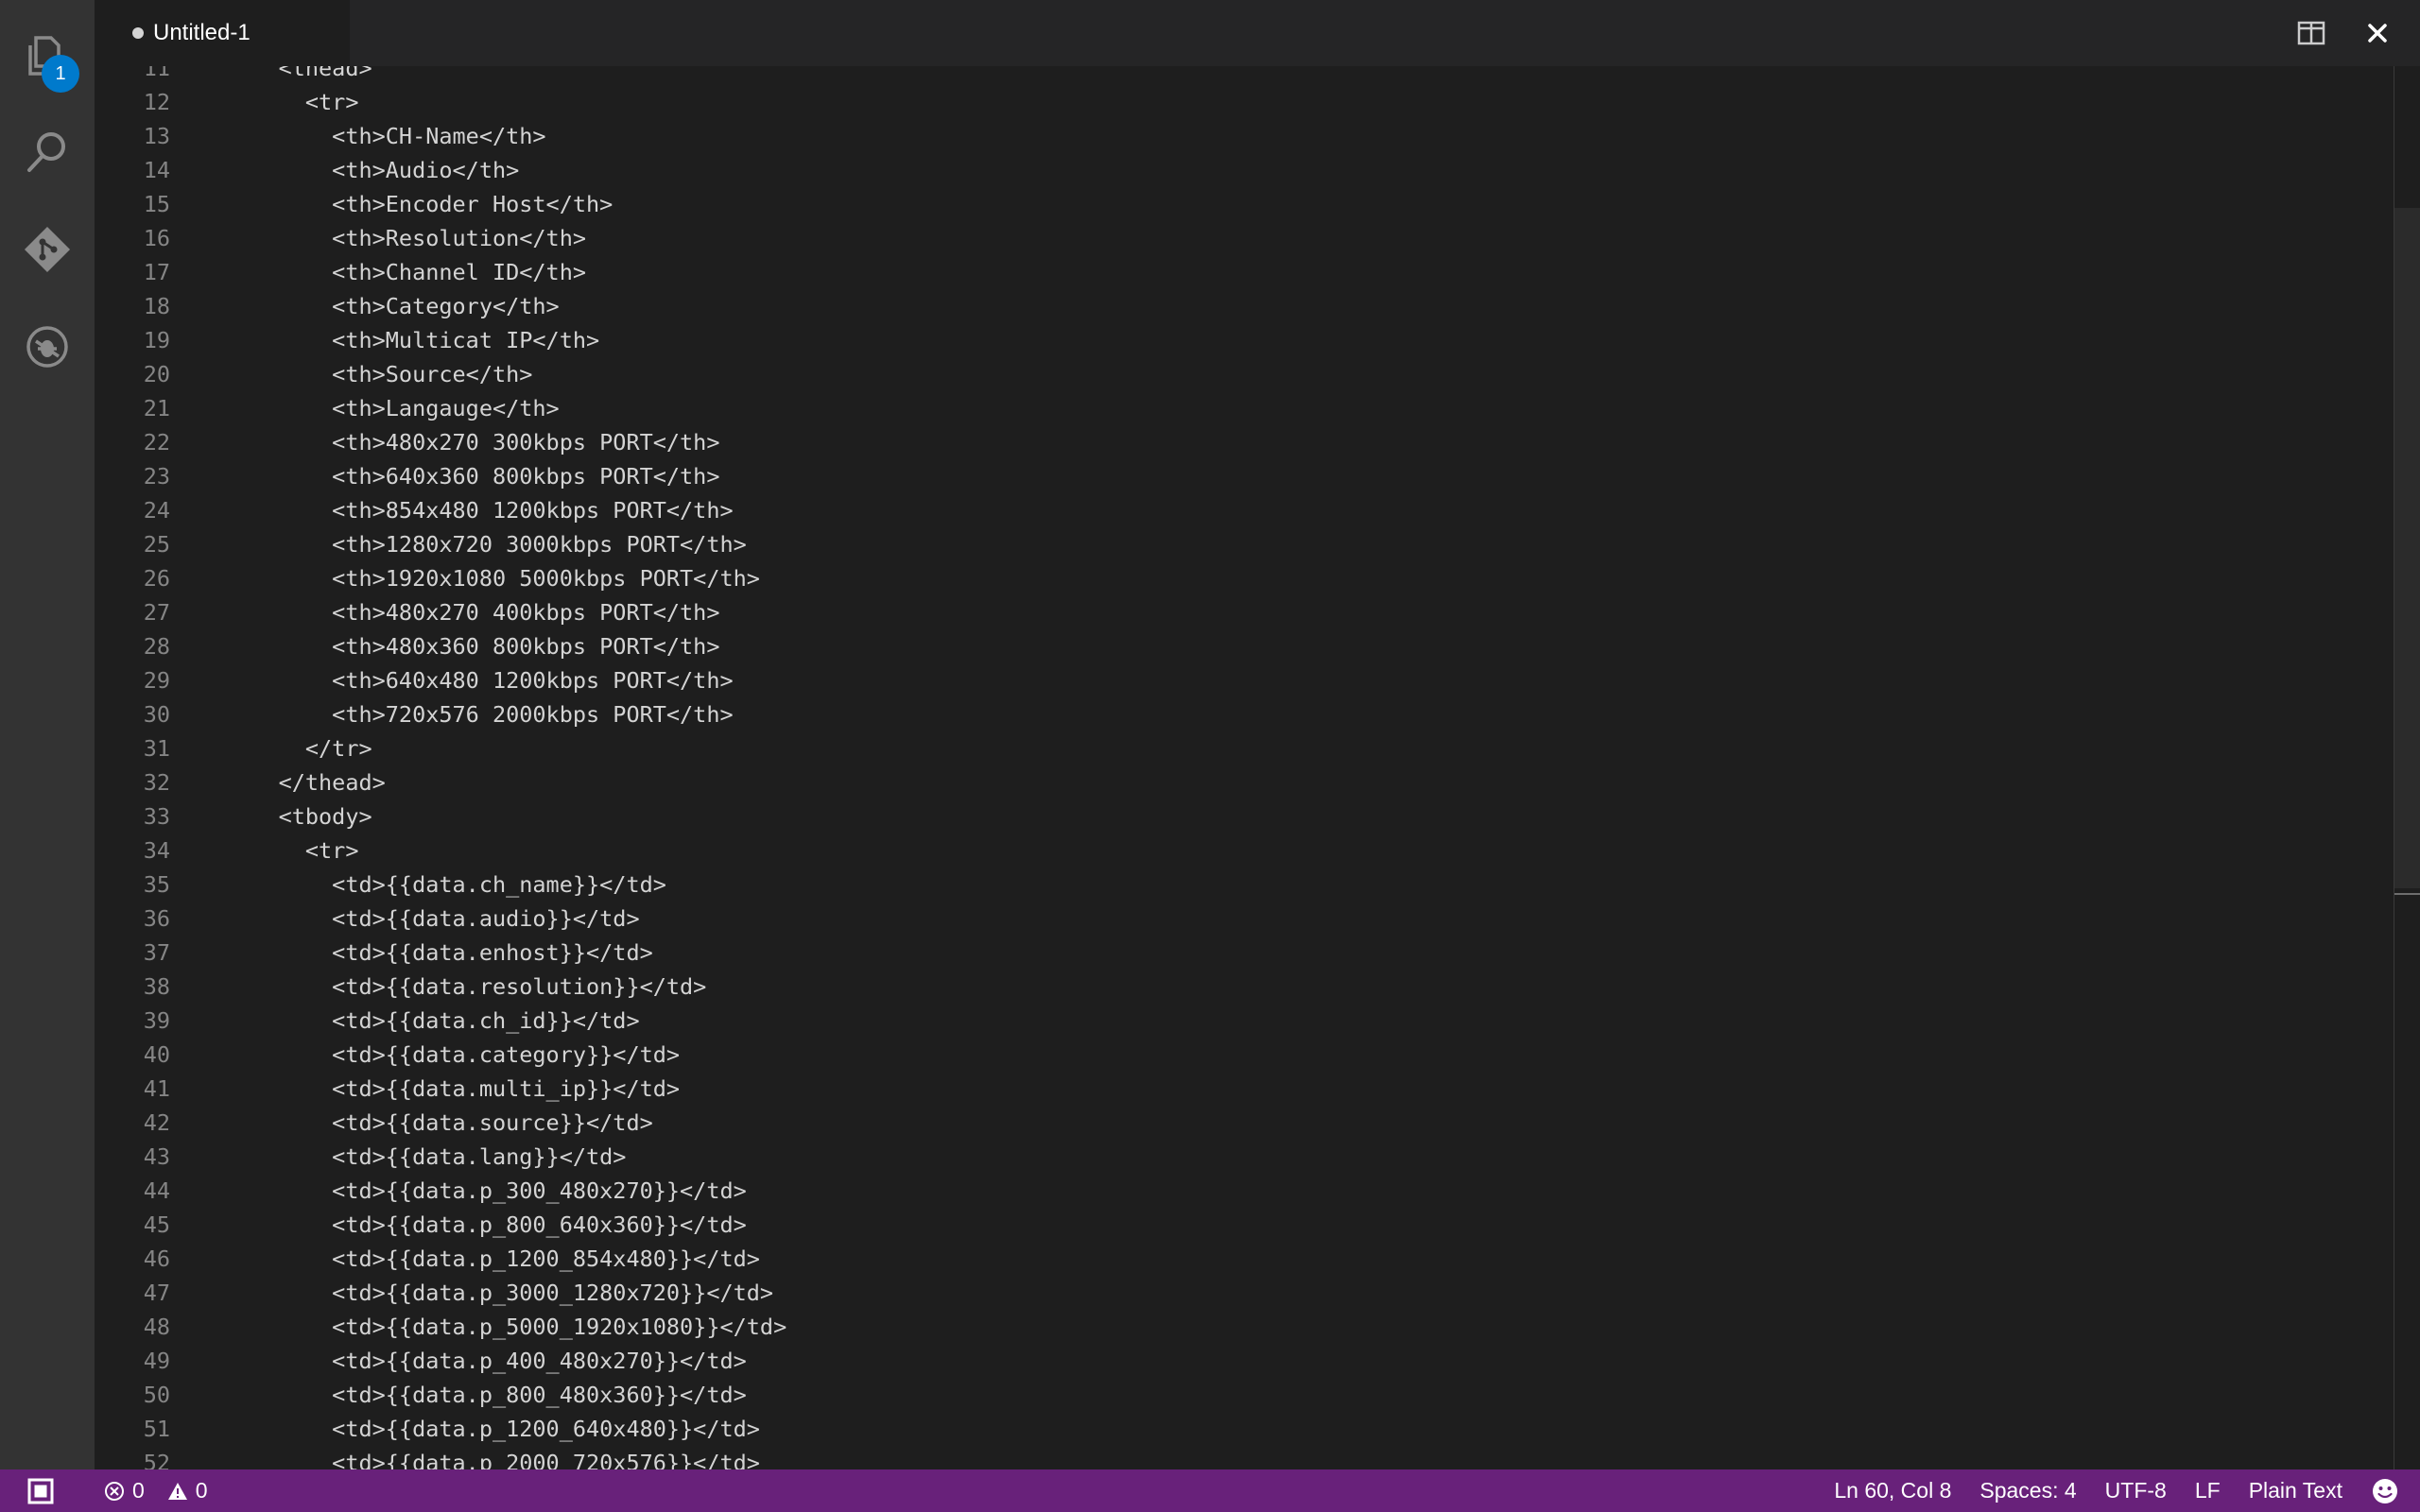 The image size is (2420, 1512). I want to click on line-number: 21, so click(156, 408).